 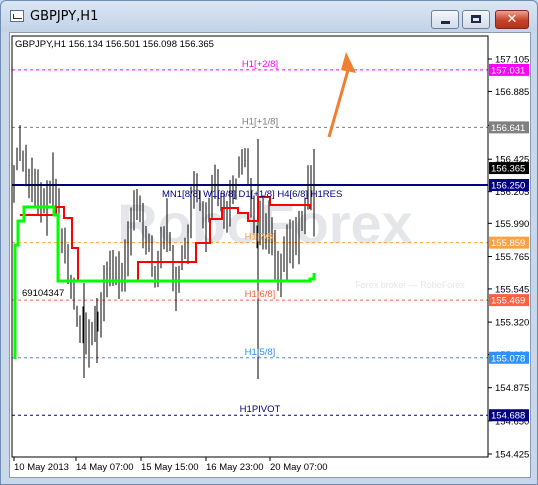 I want to click on watermark-layer: RoboForex Forex broker — RoboForex, so click(x=291, y=241).